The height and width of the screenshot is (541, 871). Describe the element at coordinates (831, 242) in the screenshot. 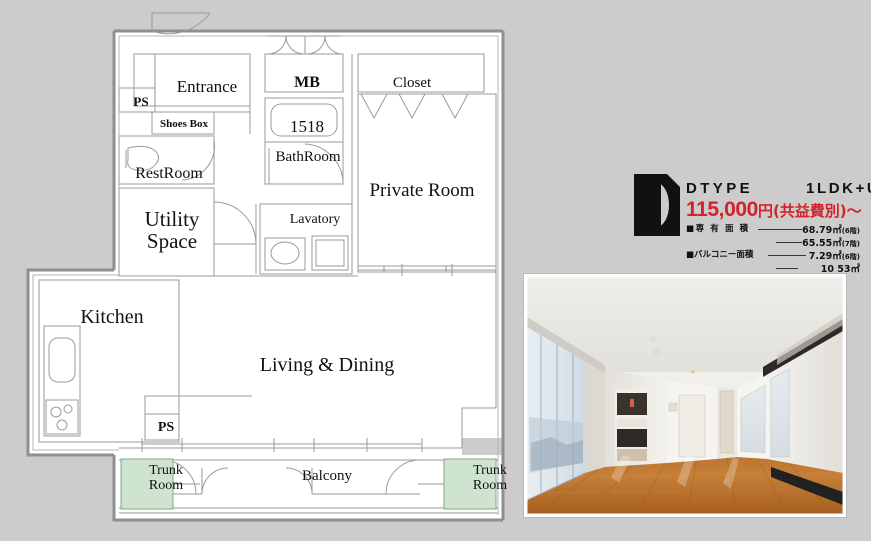

I see `spec-value: 65.55㎡(7階)` at that location.